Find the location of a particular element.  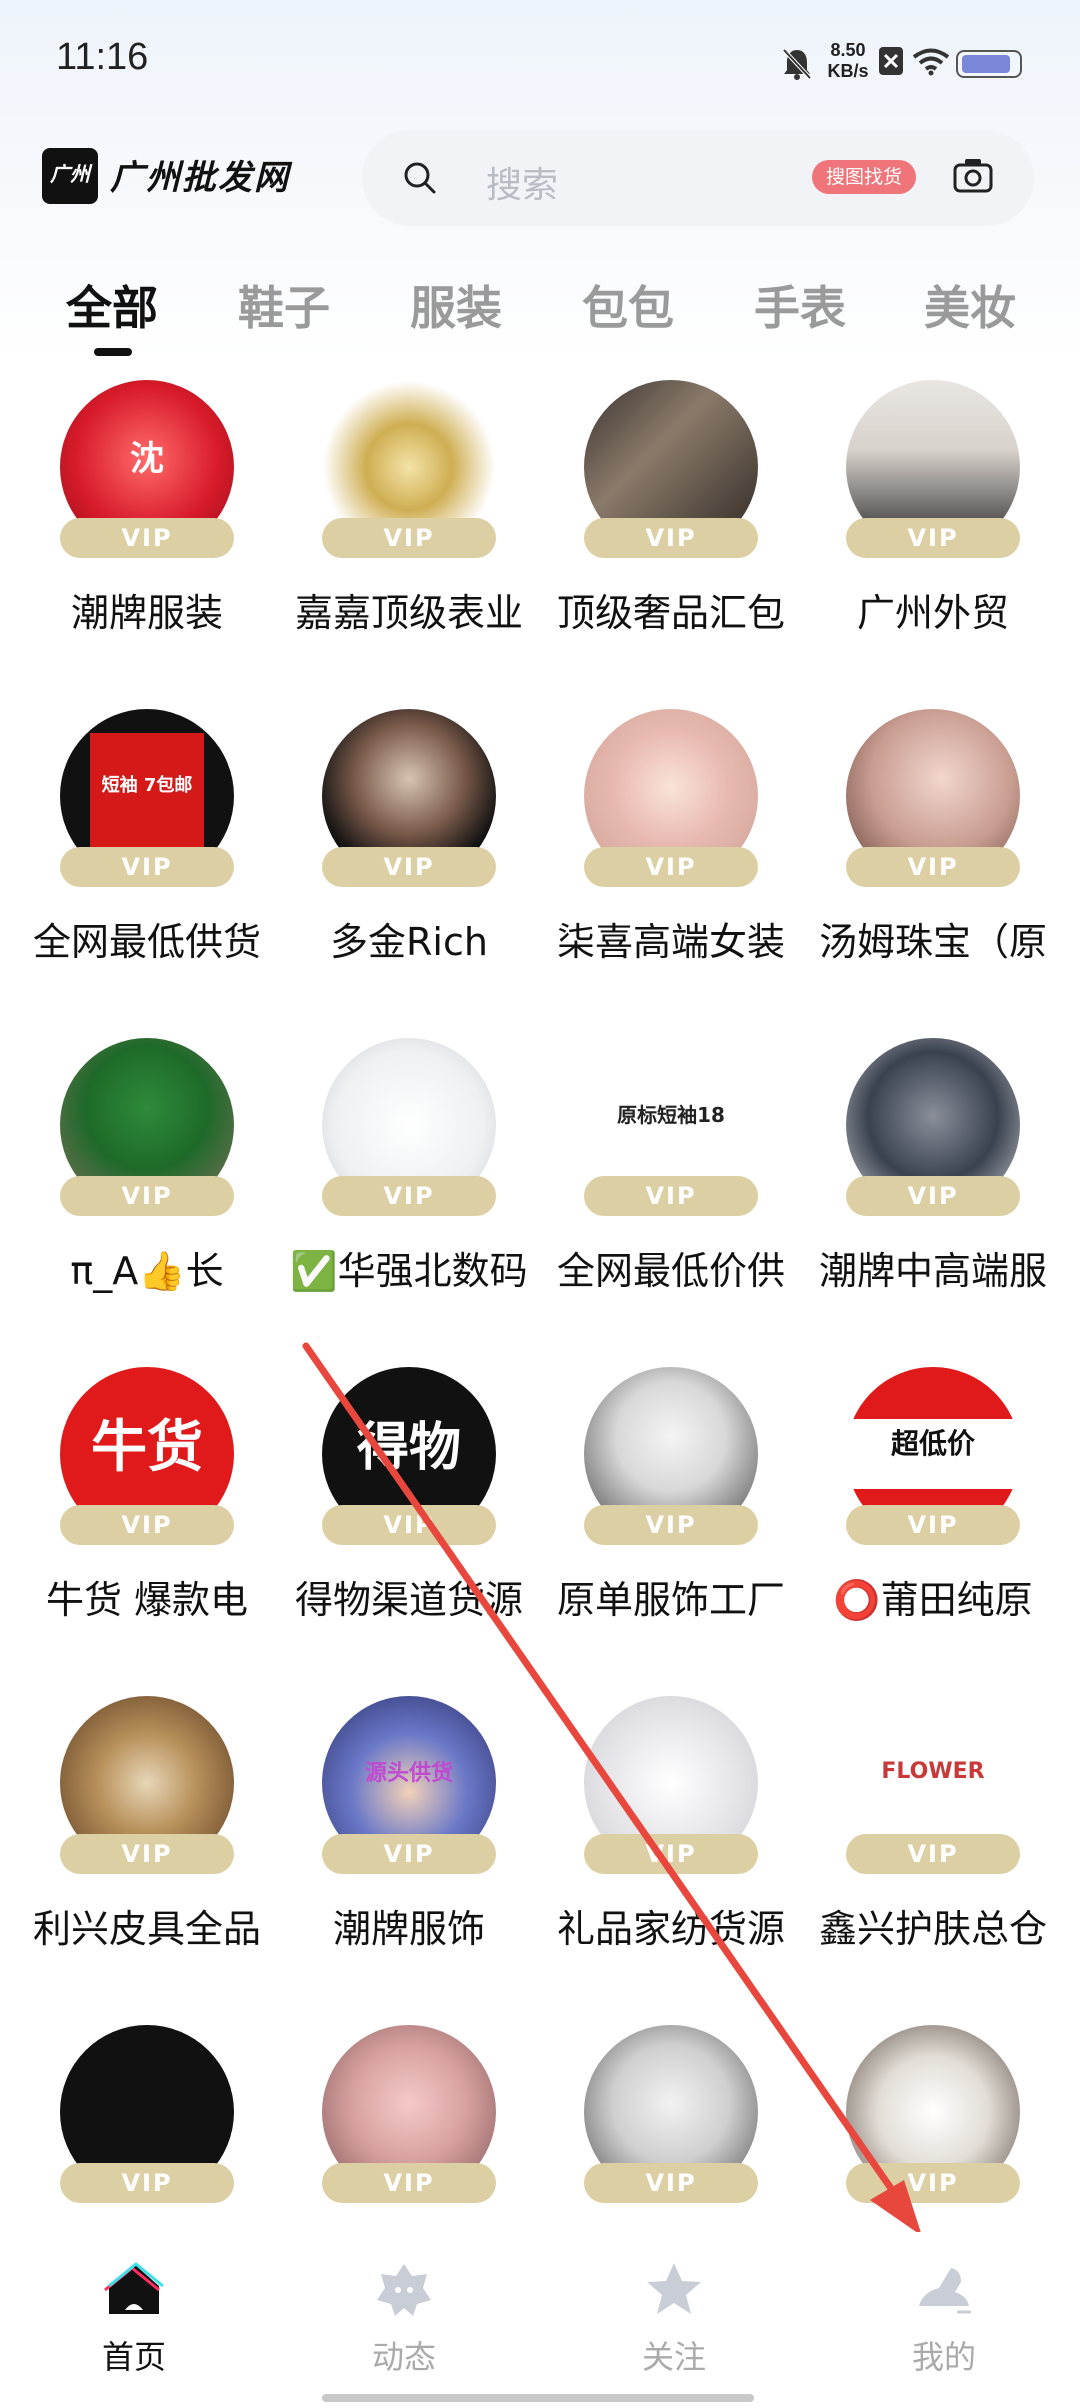

nav-profile-label: 我的 is located at coordinates (943, 2357).